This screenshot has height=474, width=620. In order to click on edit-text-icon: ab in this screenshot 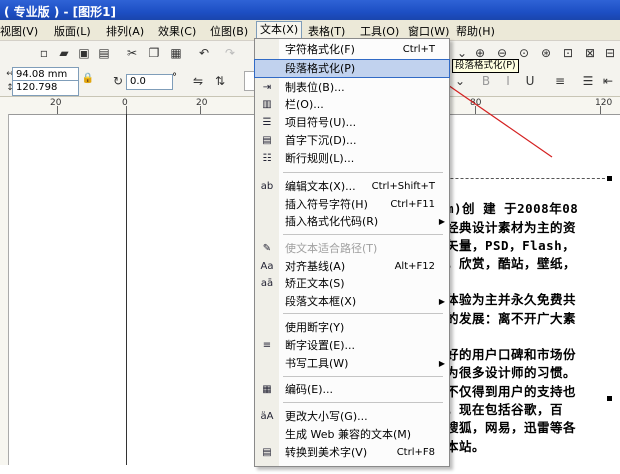, I will do `click(267, 186)`.